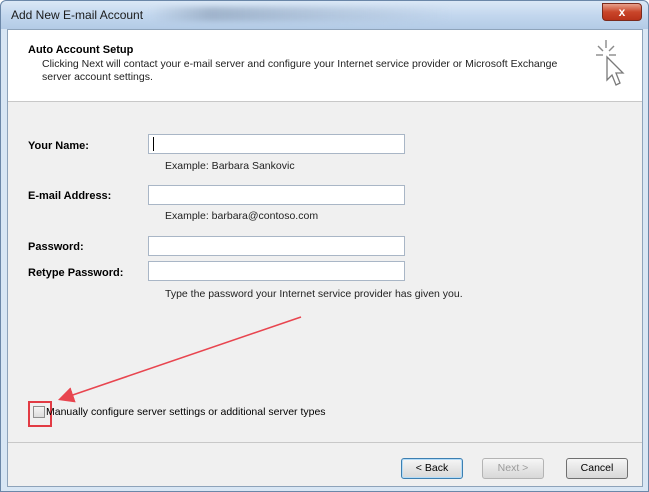 This screenshot has height=492, width=649. What do you see at coordinates (610, 63) in the screenshot?
I see `cursor-sparkle-icon` at bounding box center [610, 63].